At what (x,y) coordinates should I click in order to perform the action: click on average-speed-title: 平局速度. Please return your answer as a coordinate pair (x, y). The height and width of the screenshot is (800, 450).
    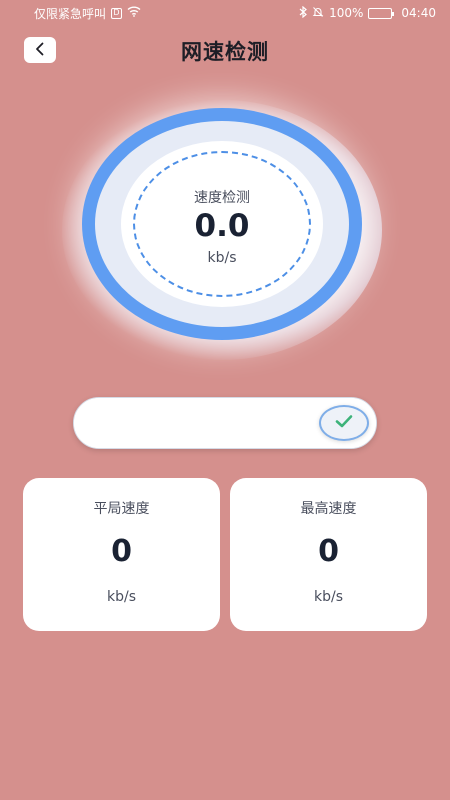
    Looking at the image, I should click on (121, 509).